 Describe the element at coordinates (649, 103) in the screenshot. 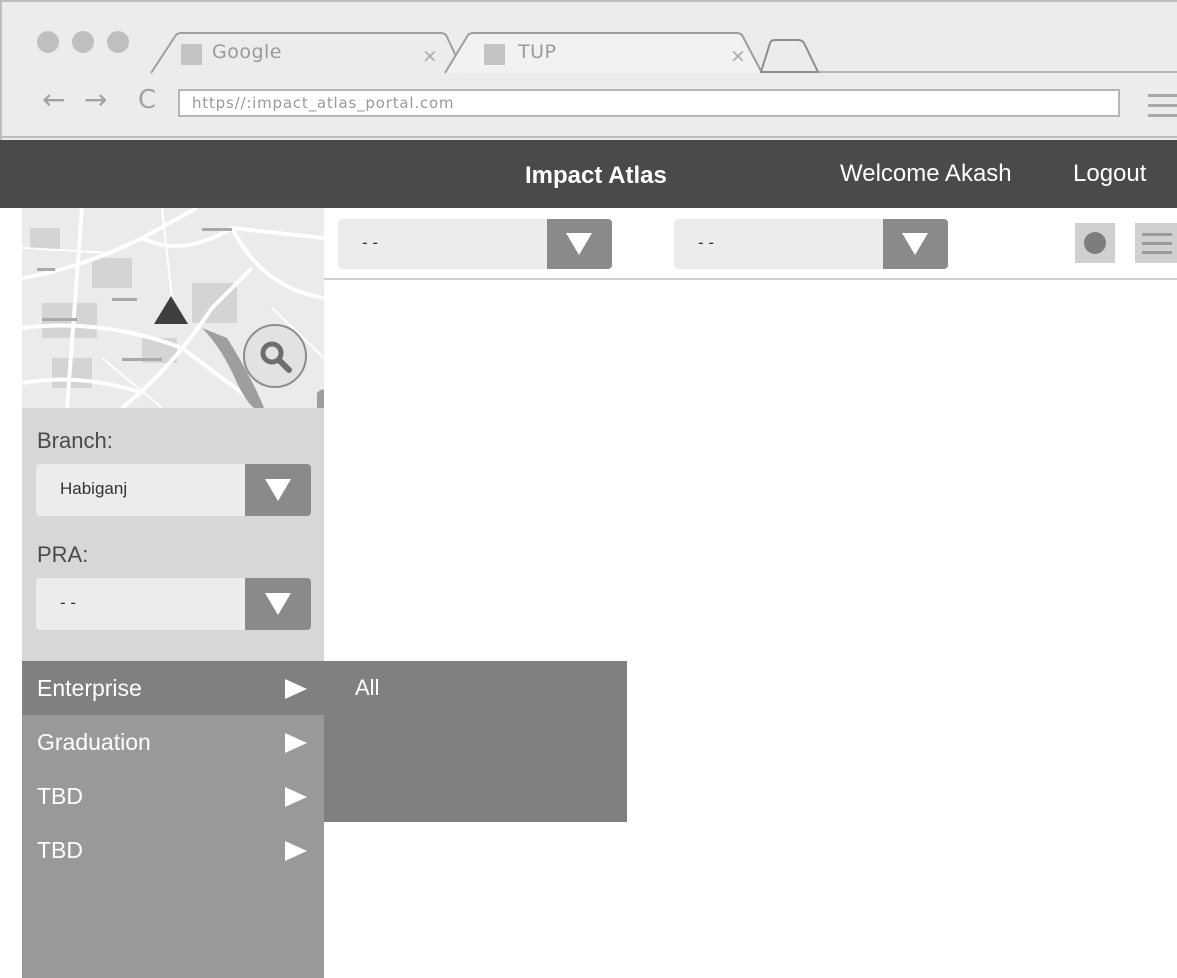

I see `address-bar: https//:impact_atlas_portal.com` at that location.